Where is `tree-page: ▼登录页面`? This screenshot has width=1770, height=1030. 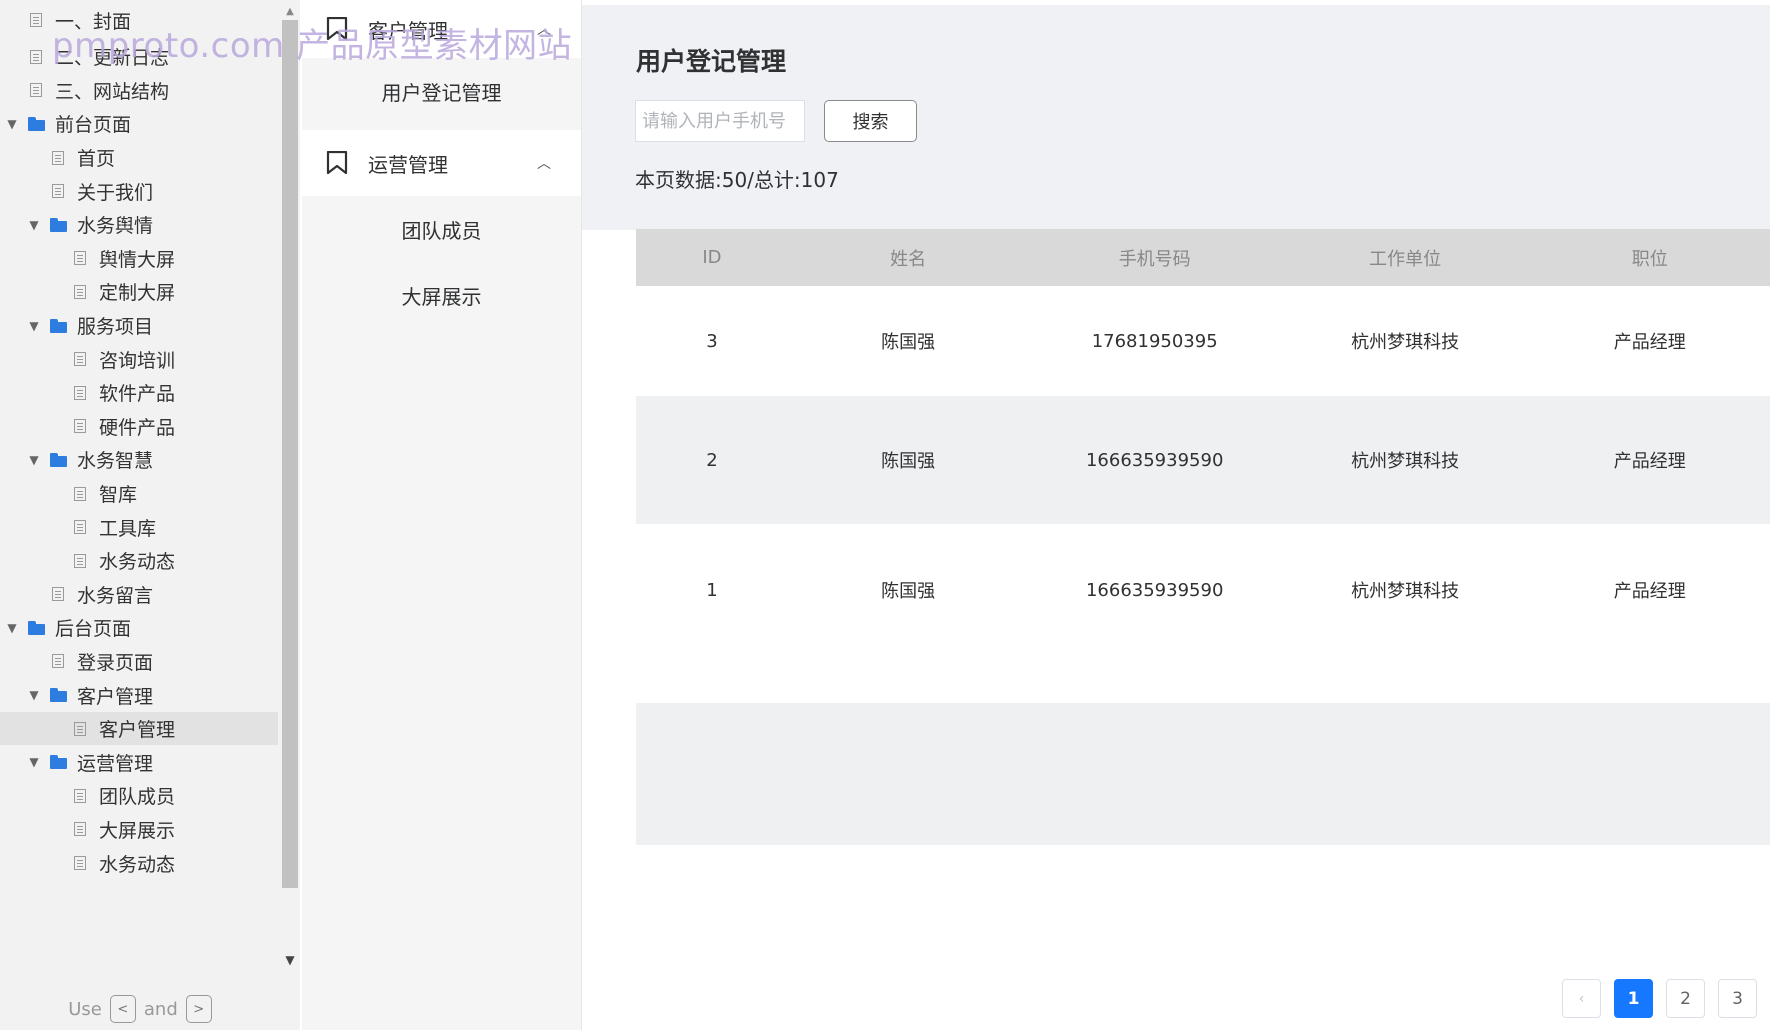 tree-page: ▼登录页面 is located at coordinates (139, 662).